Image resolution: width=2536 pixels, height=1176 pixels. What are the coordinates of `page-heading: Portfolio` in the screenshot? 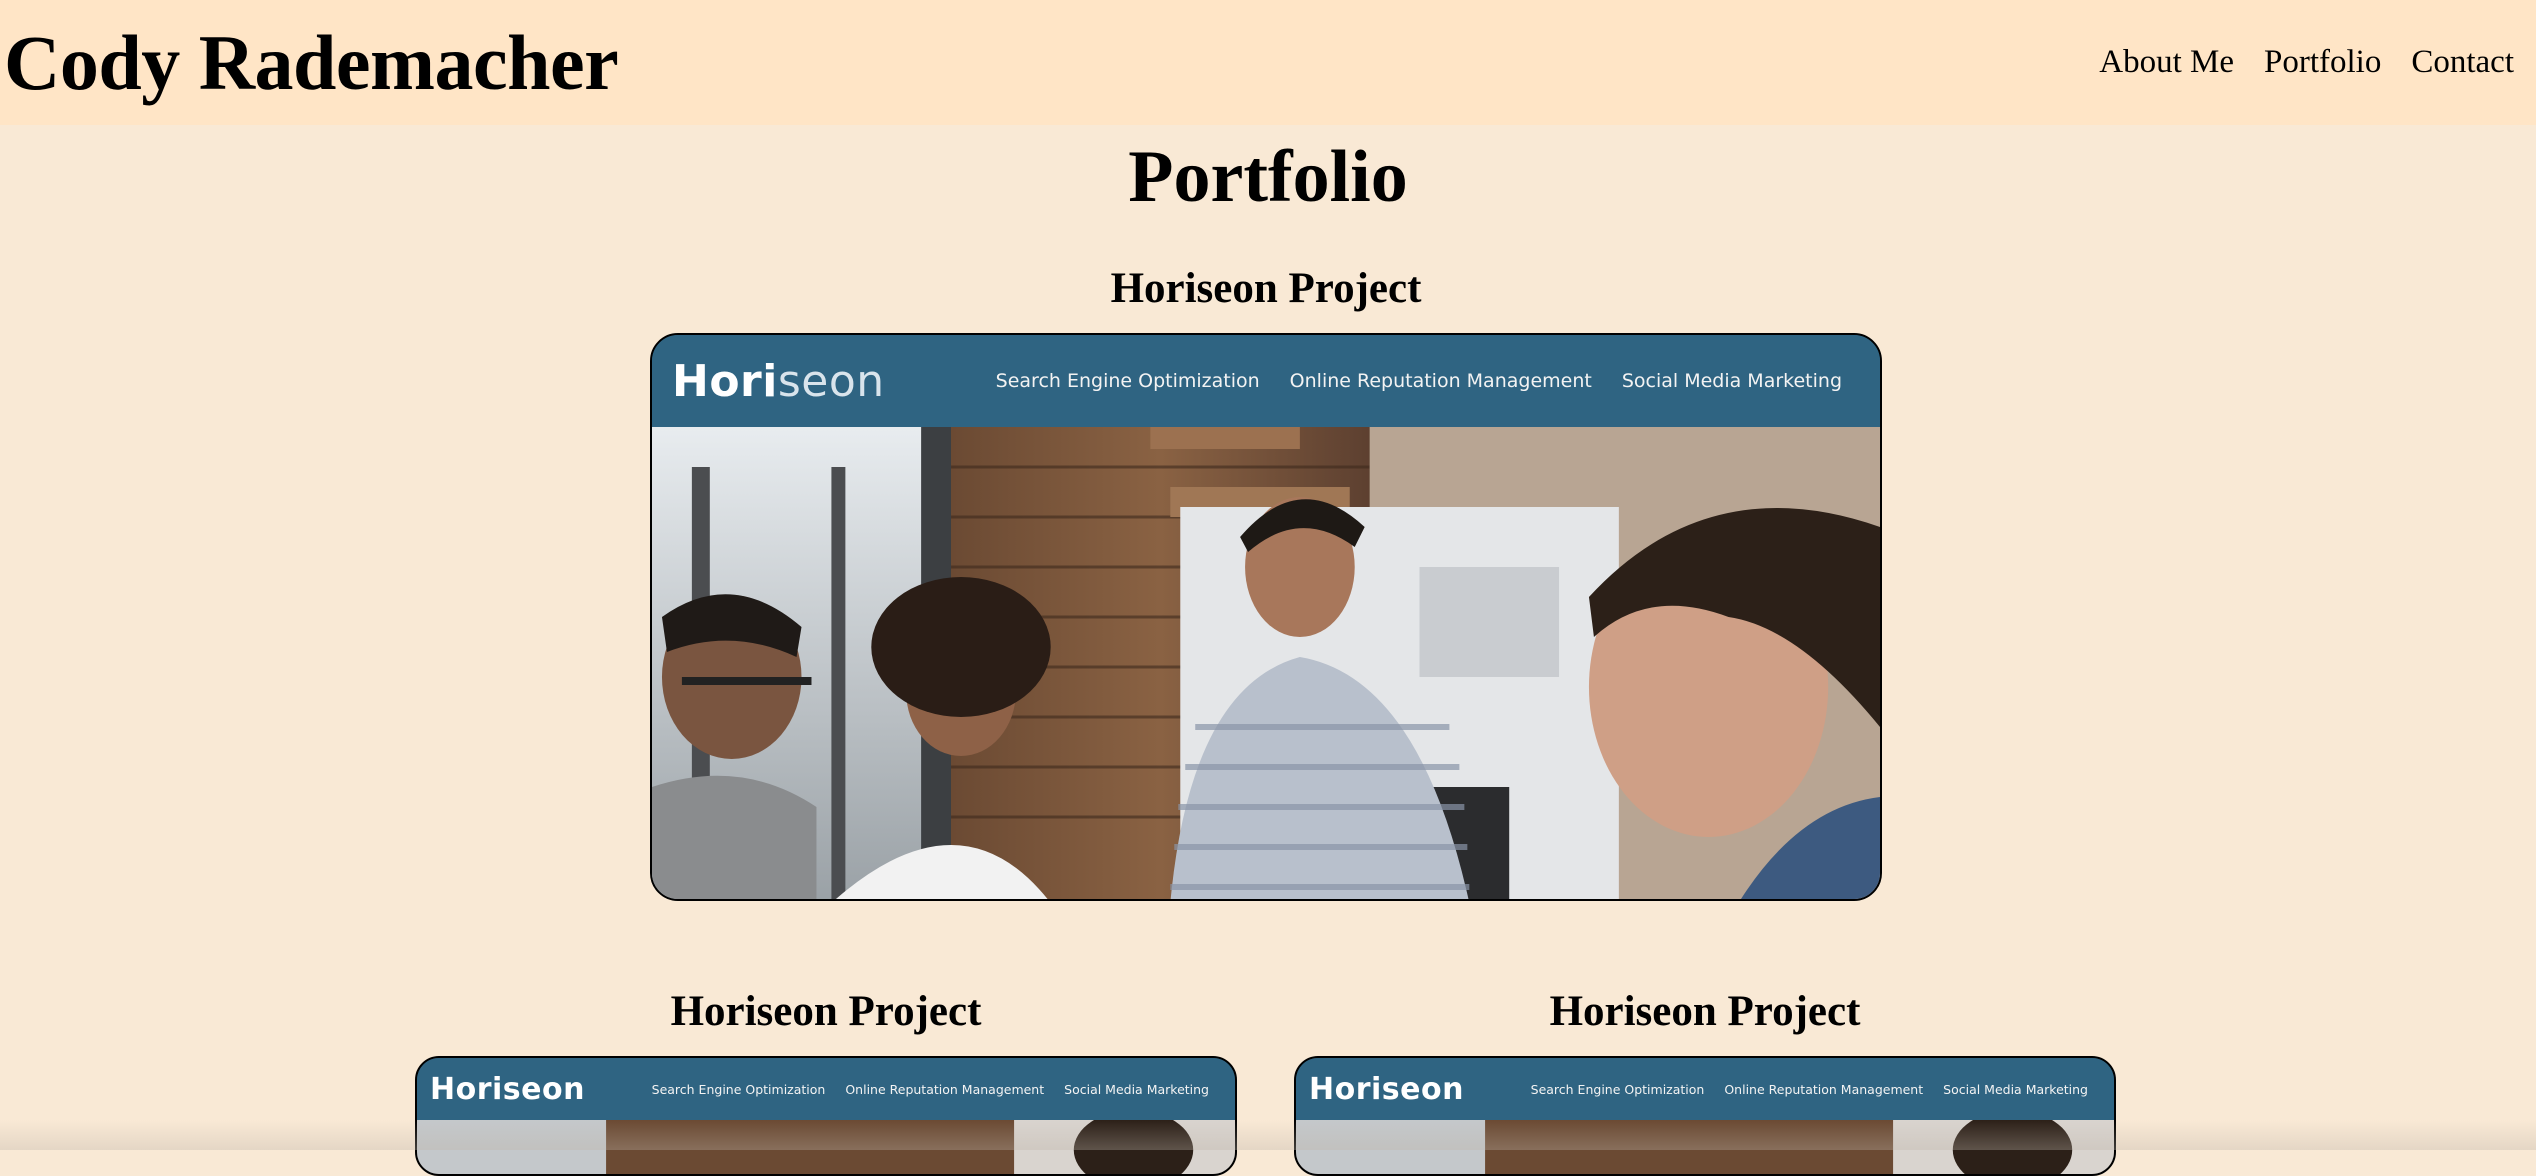 It's located at (1268, 177).